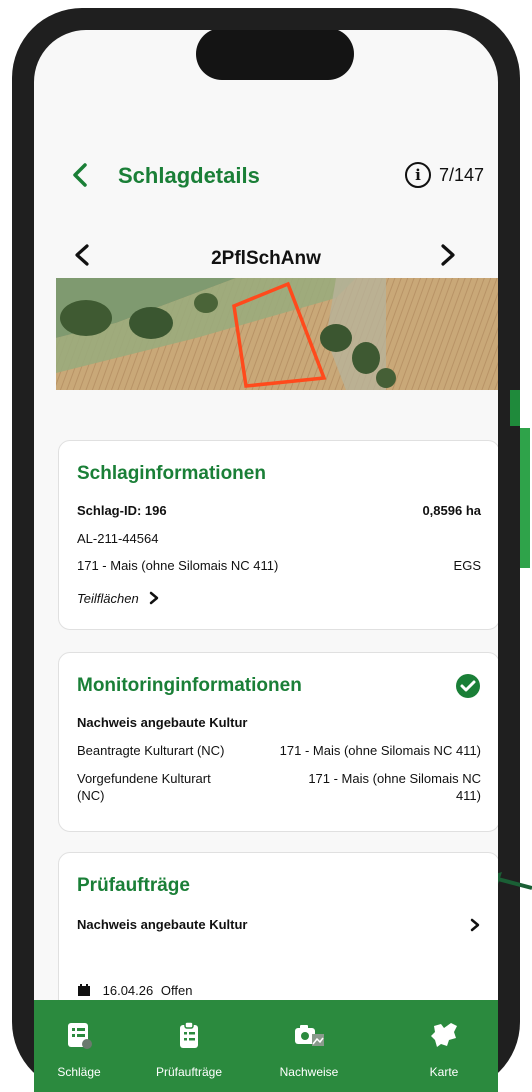 The width and height of the screenshot is (532, 1092). I want to click on tab-label: Schläge, so click(79, 1072).